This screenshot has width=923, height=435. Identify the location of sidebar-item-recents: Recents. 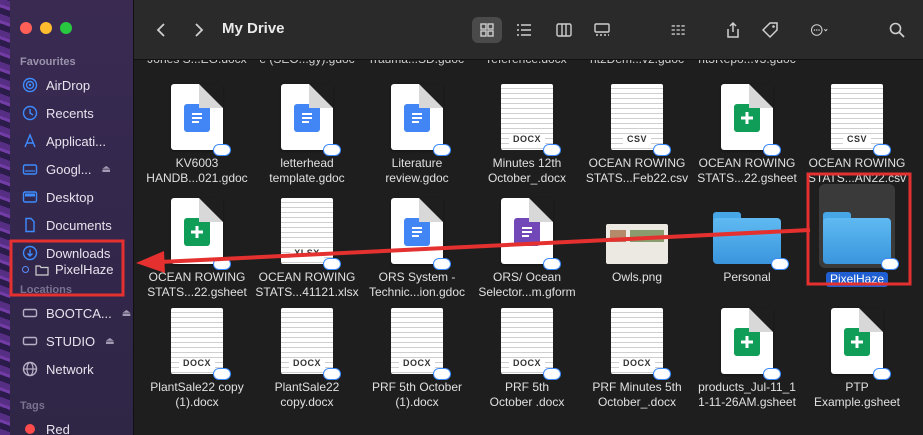
(77, 113).